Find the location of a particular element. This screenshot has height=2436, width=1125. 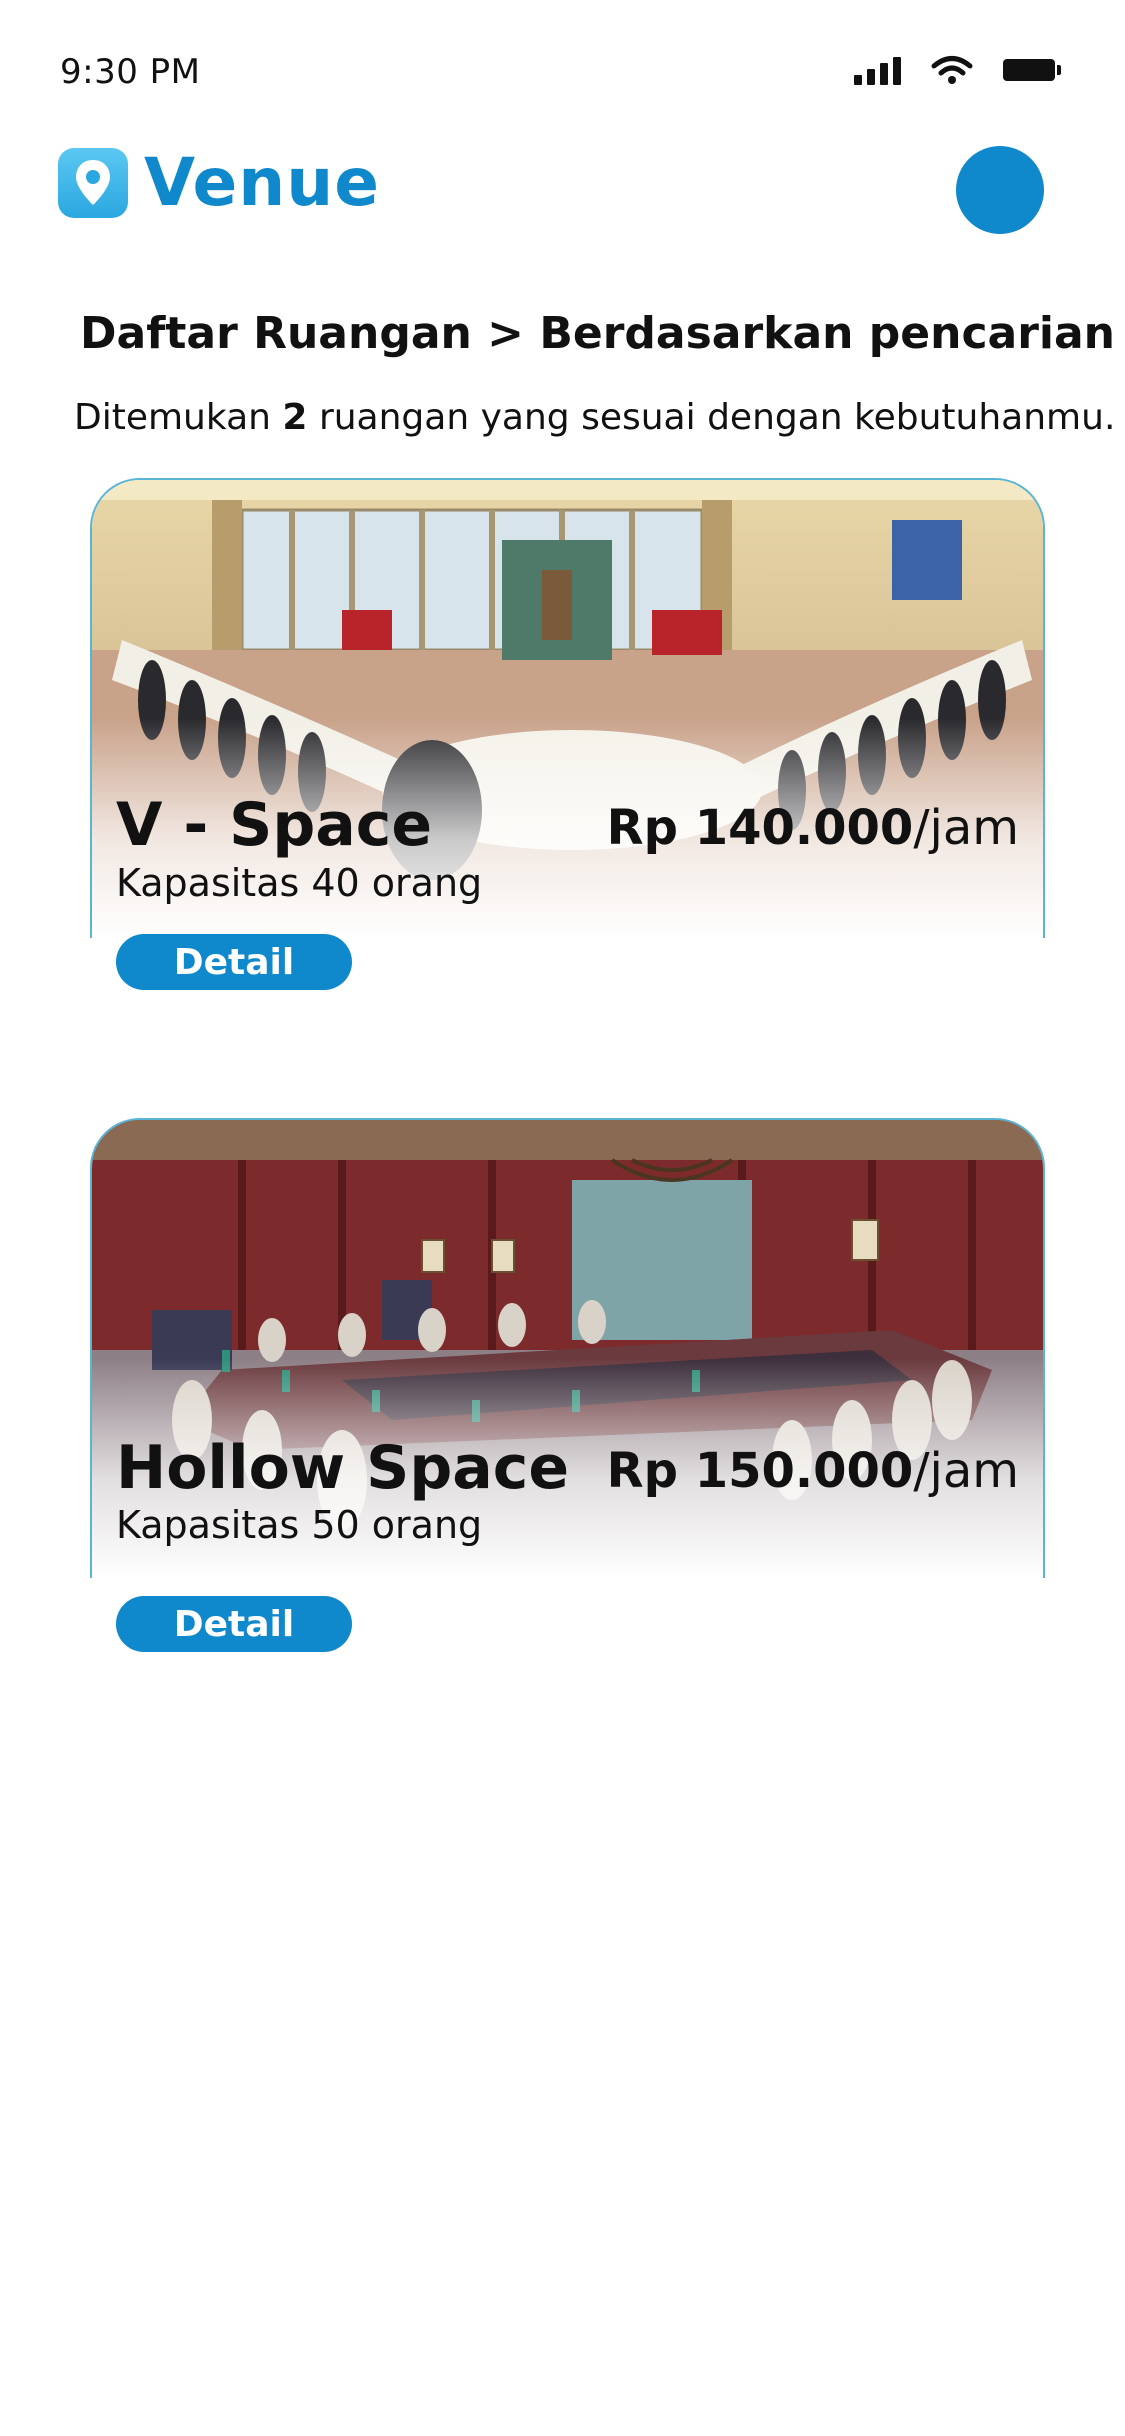

wifi-icon is located at coordinates (952, 70).